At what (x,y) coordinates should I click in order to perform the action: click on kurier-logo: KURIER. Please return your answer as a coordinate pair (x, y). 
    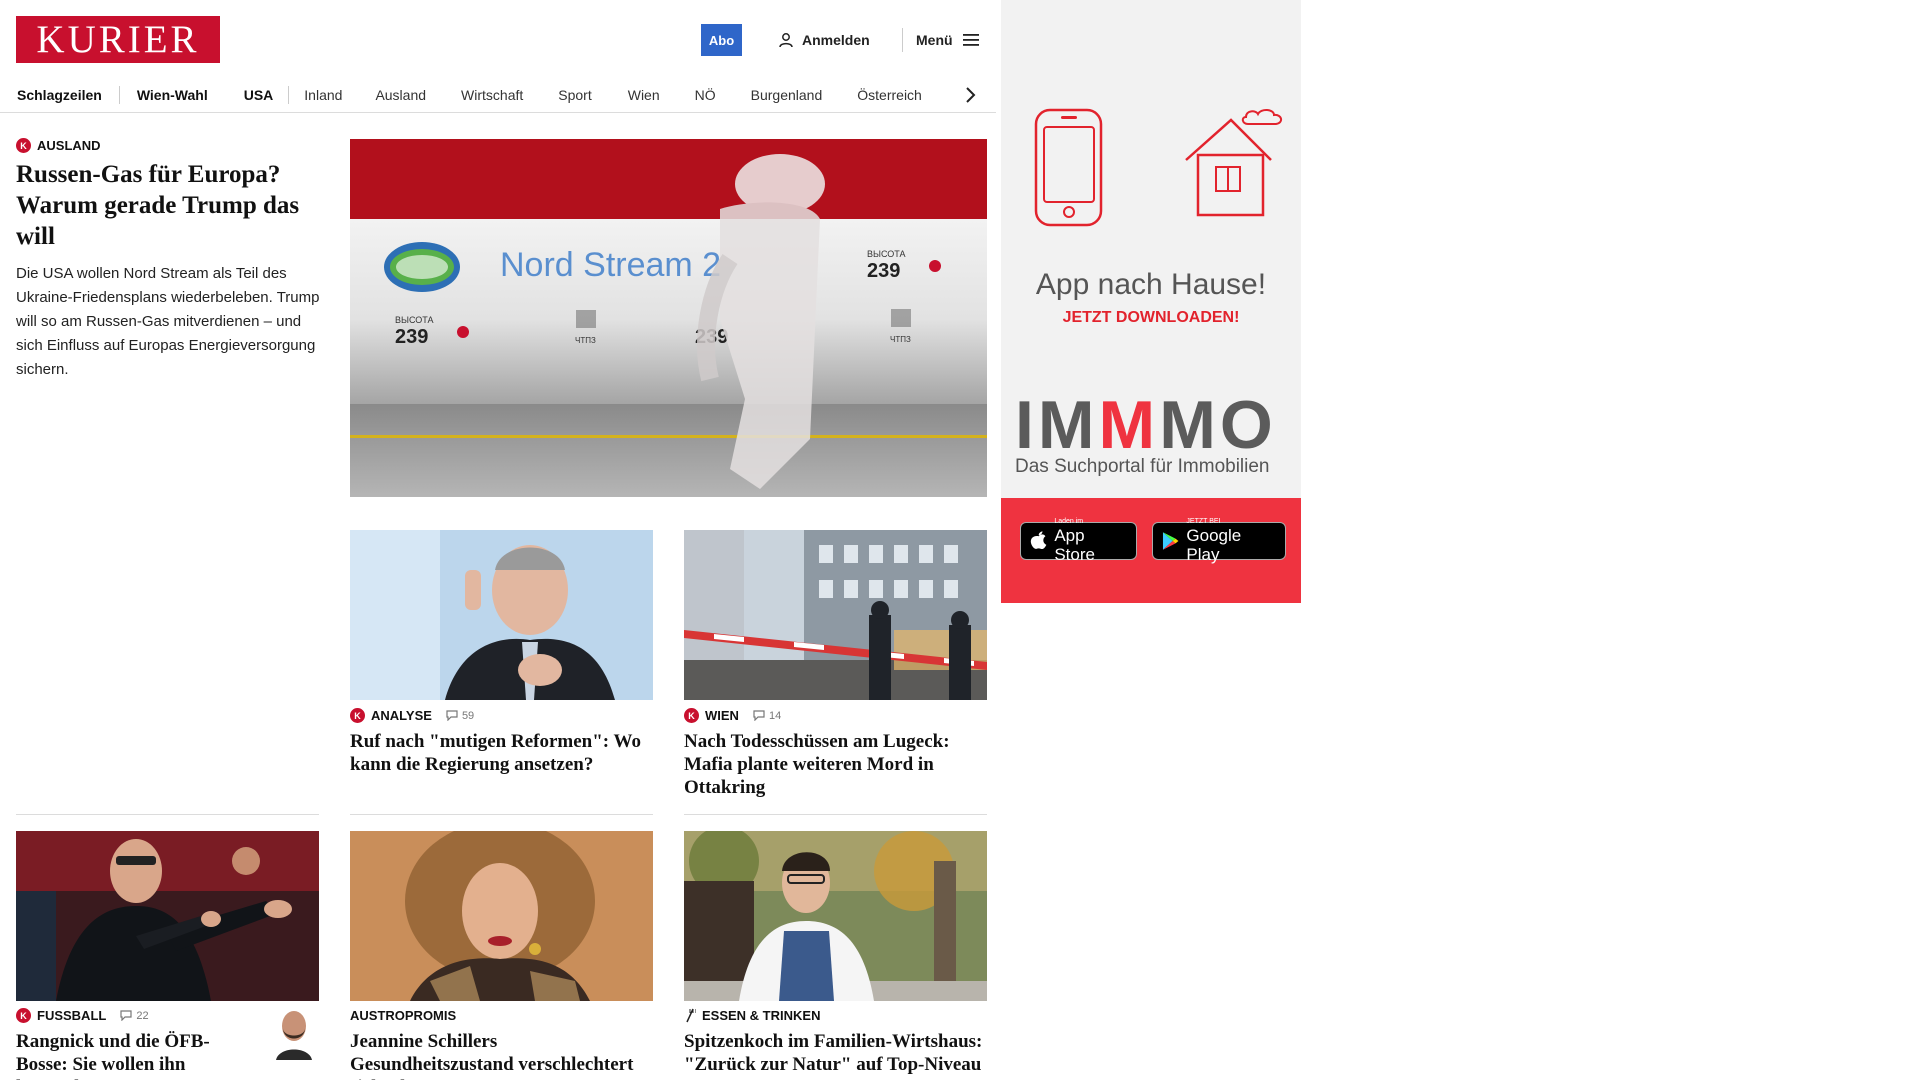
    Looking at the image, I should click on (118, 39).